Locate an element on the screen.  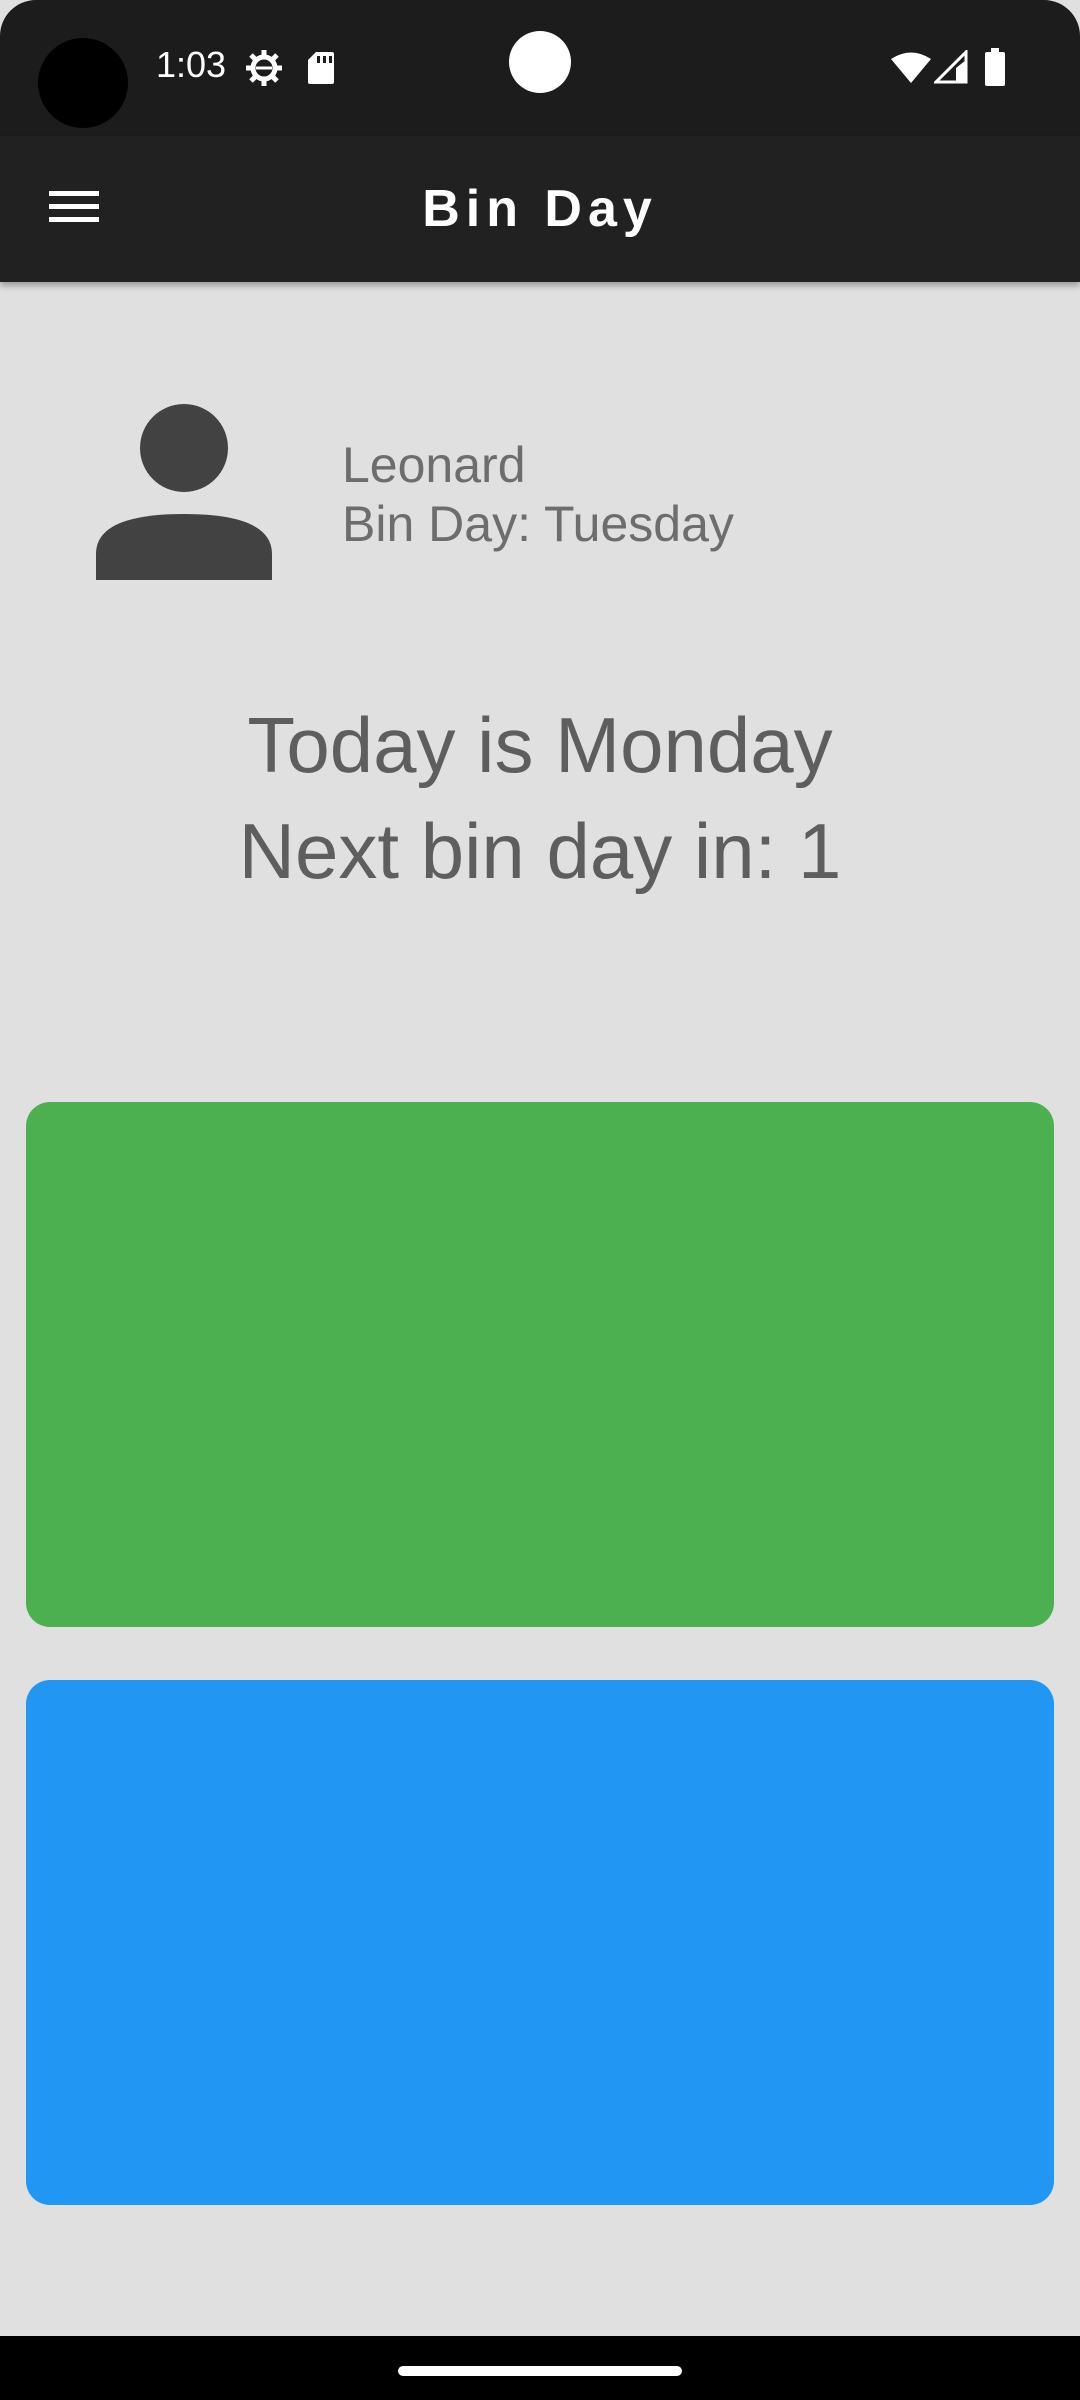
status-time: 1:03 is located at coordinates (191, 64).